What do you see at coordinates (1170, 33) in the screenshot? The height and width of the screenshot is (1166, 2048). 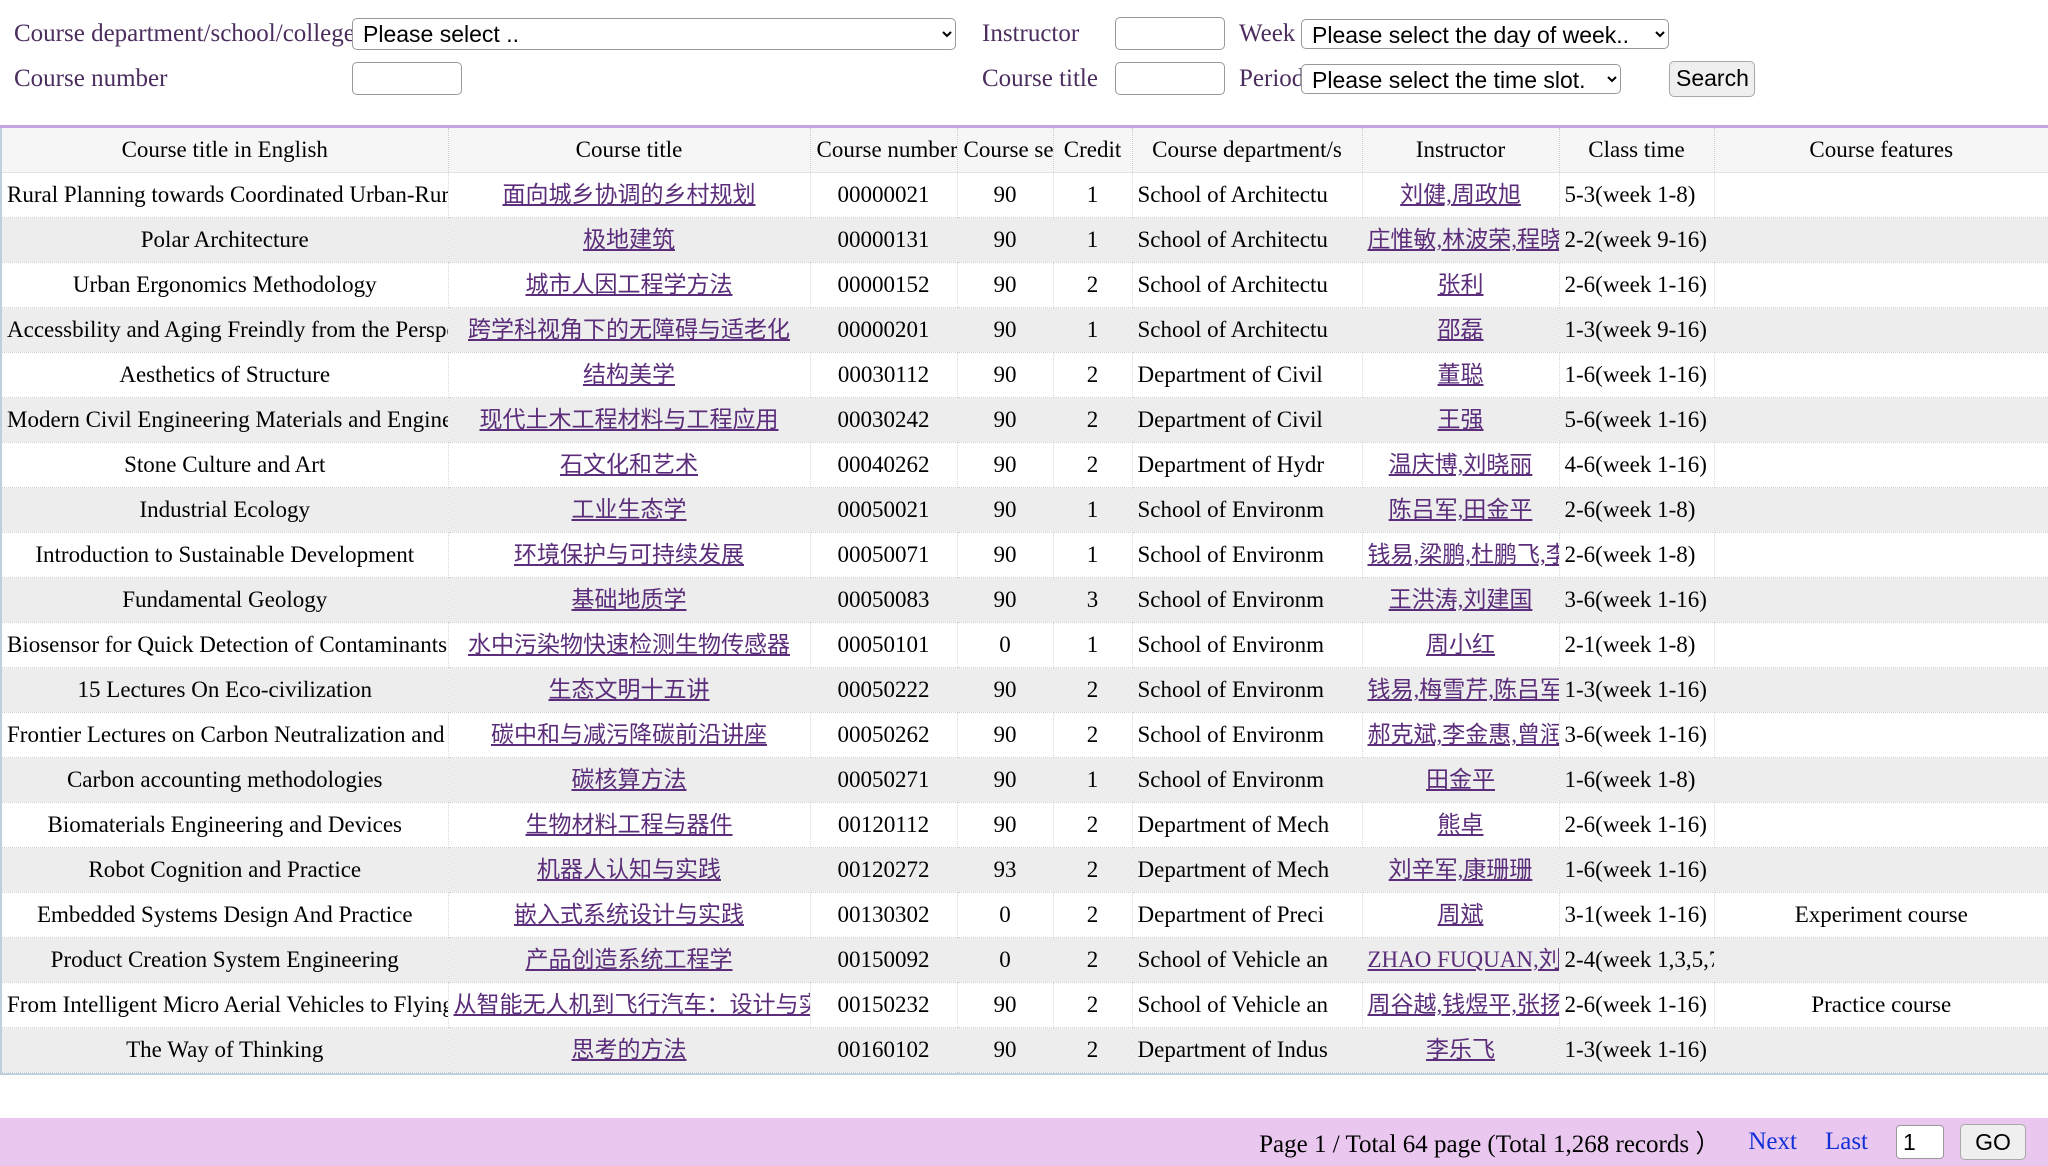 I see `instructor-input` at bounding box center [1170, 33].